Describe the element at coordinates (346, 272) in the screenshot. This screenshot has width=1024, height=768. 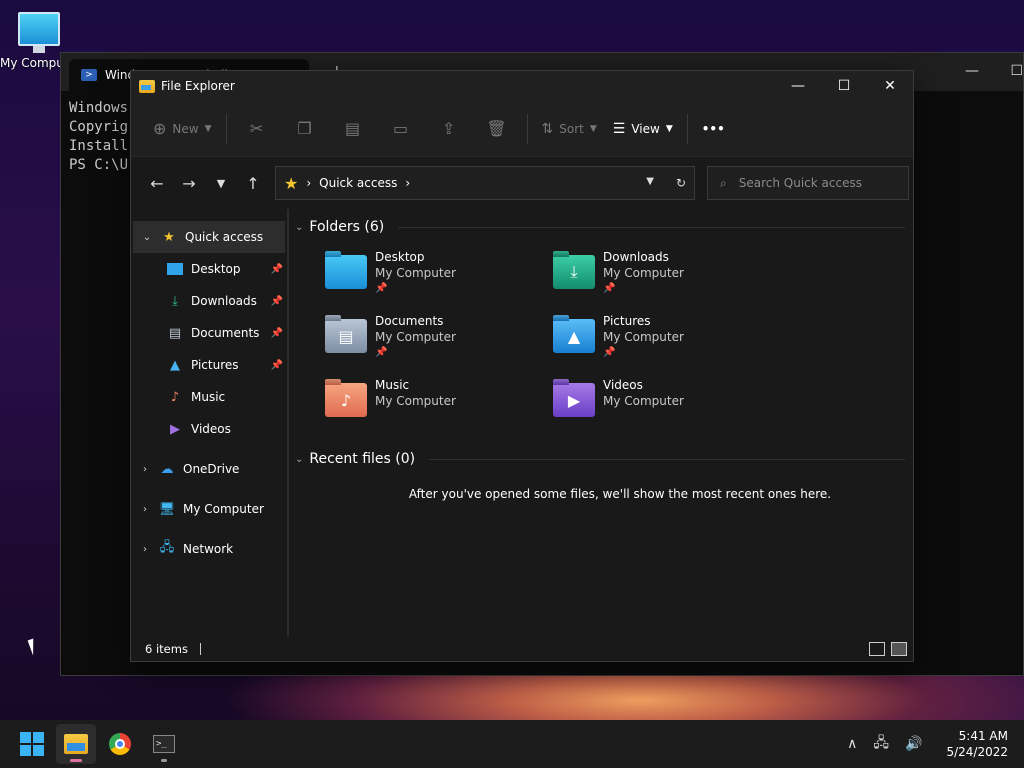
I see `desktop-folder-icon` at that location.